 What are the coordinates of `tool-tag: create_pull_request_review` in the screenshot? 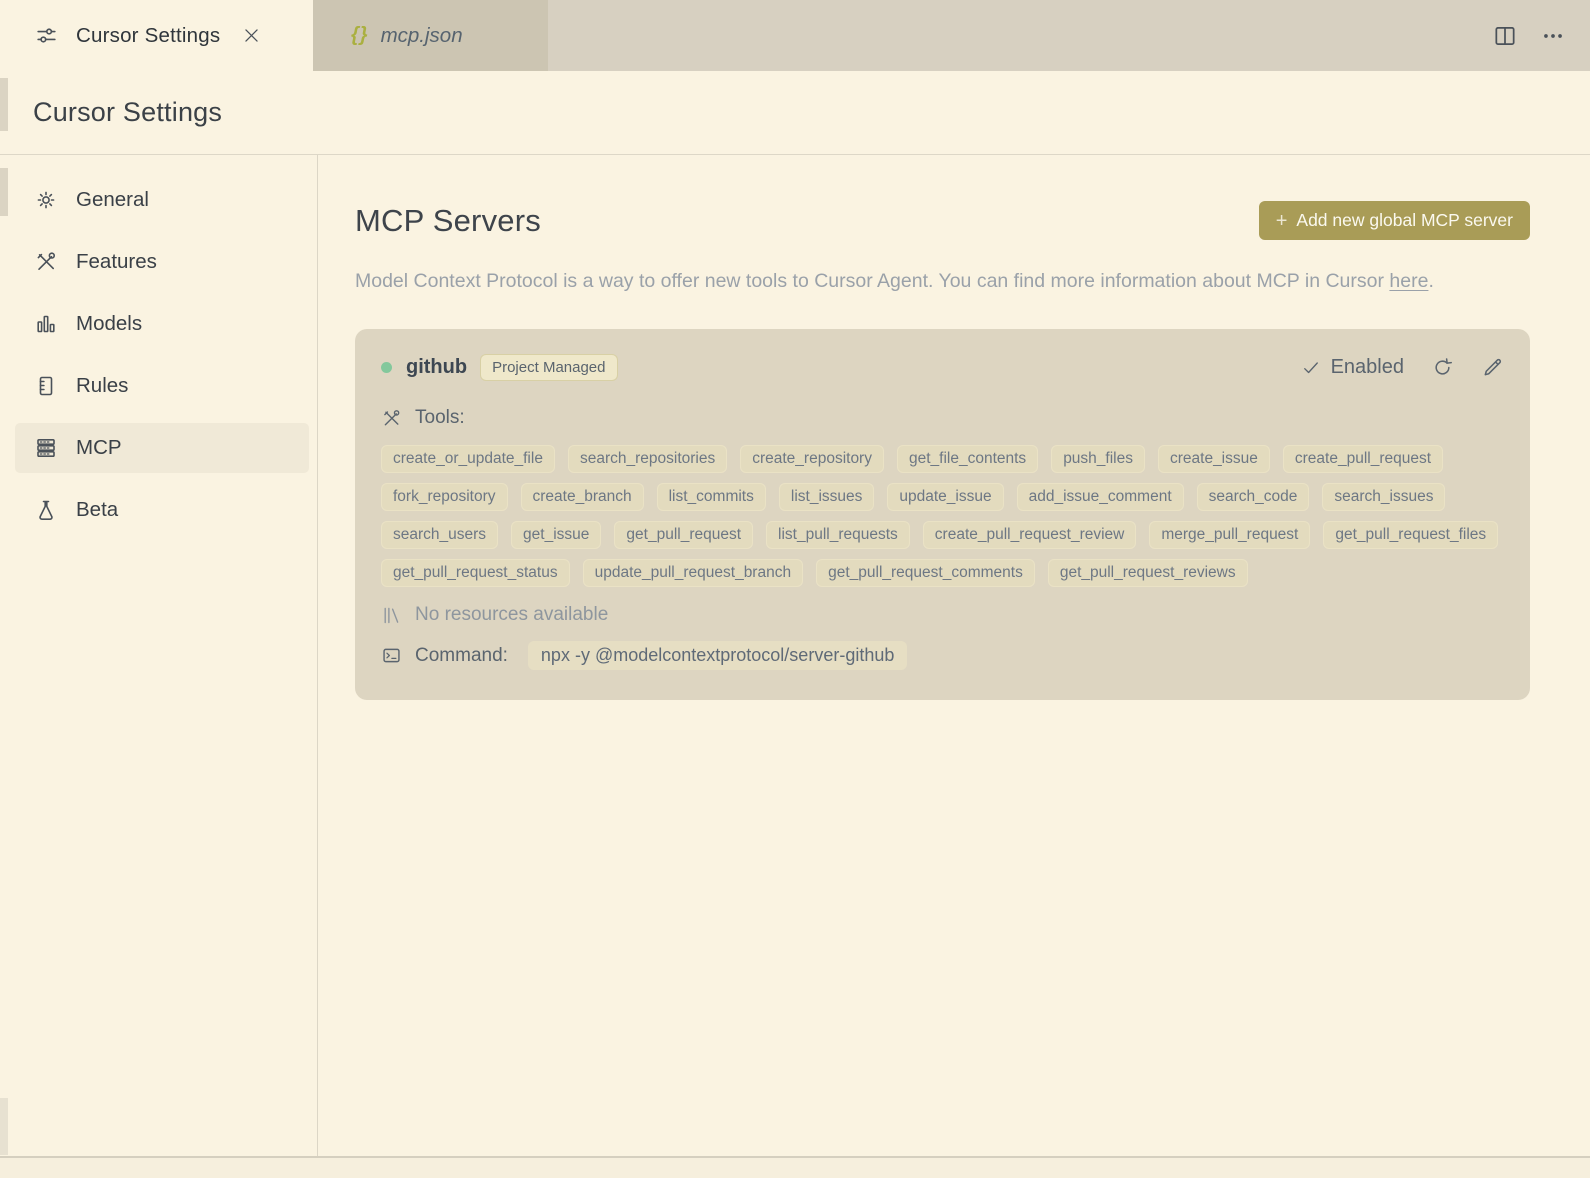 It's located at (1029, 535).